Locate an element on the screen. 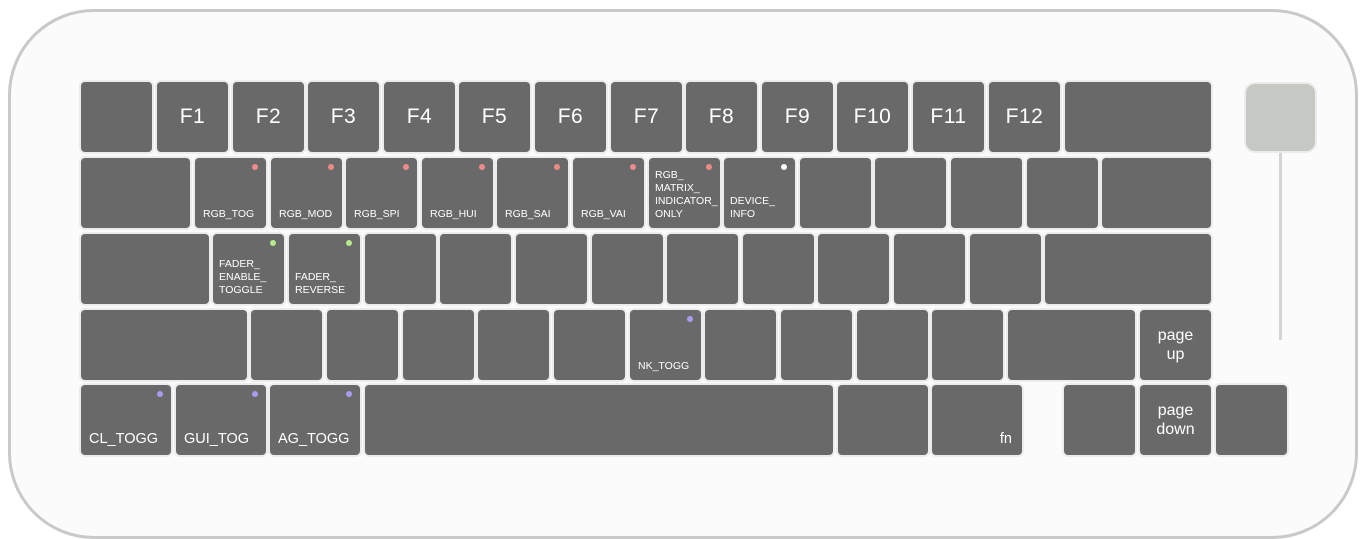 This screenshot has height=539, width=1370. key-f10-label: F10 is located at coordinates (872, 116).